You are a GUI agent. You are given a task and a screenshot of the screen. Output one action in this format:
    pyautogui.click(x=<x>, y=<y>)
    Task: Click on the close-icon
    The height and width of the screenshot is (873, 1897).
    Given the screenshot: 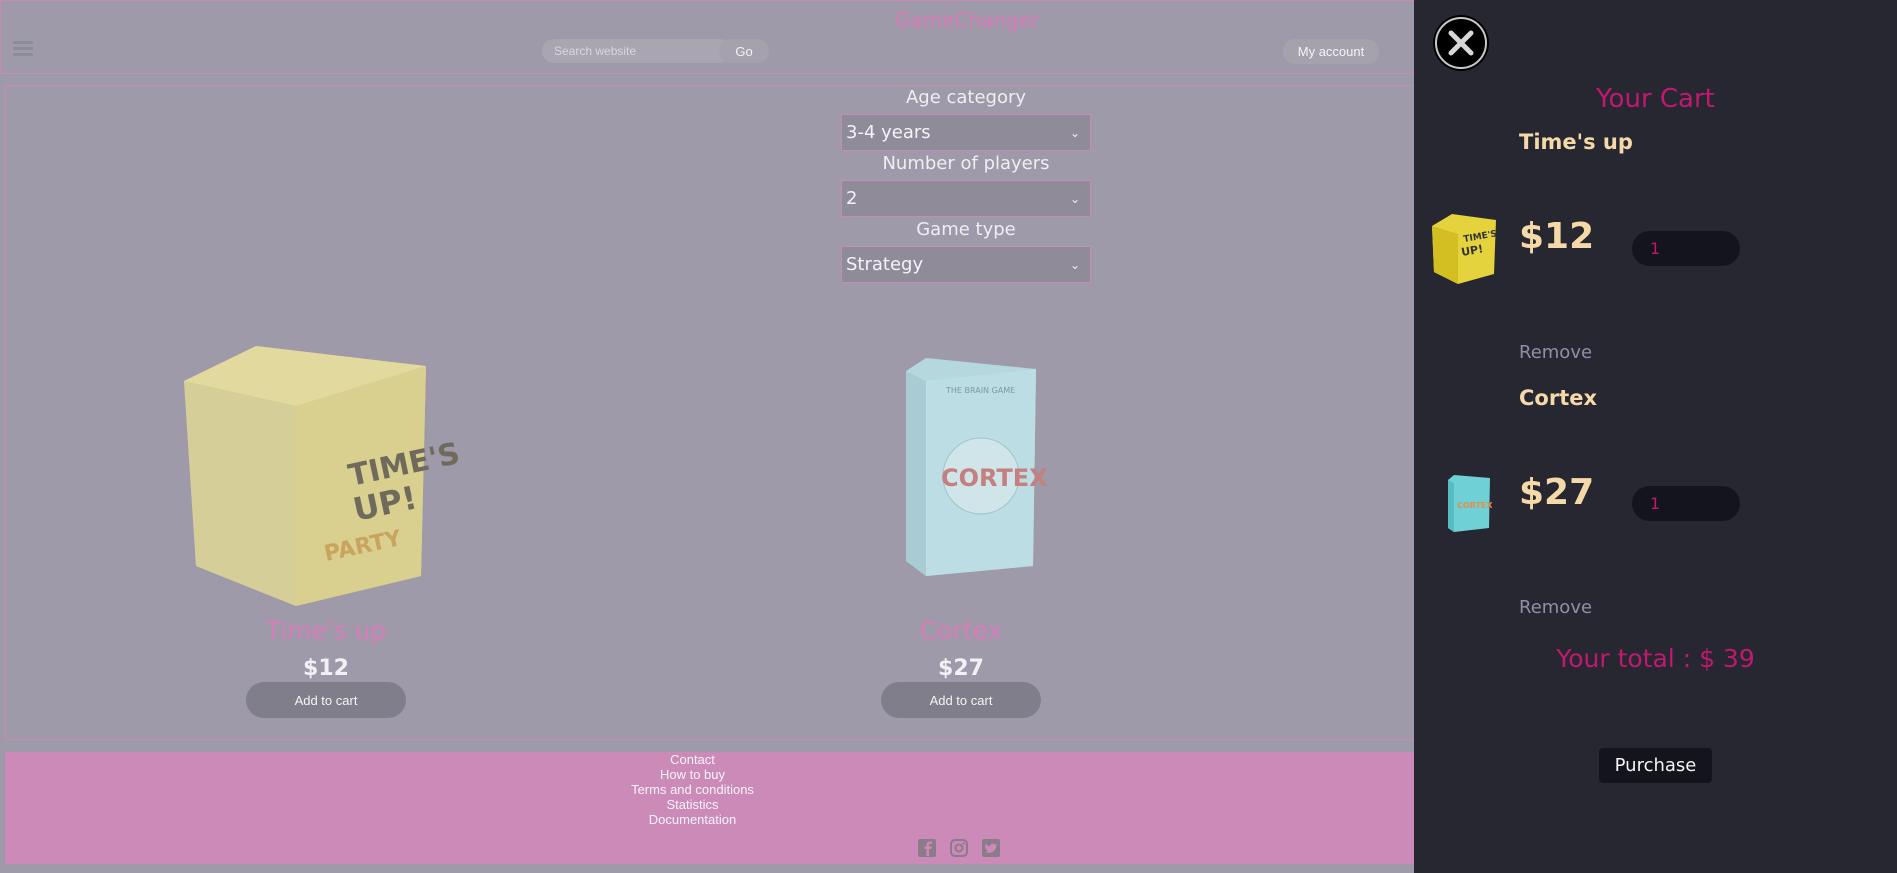 What is the action you would take?
    pyautogui.click(x=1461, y=43)
    